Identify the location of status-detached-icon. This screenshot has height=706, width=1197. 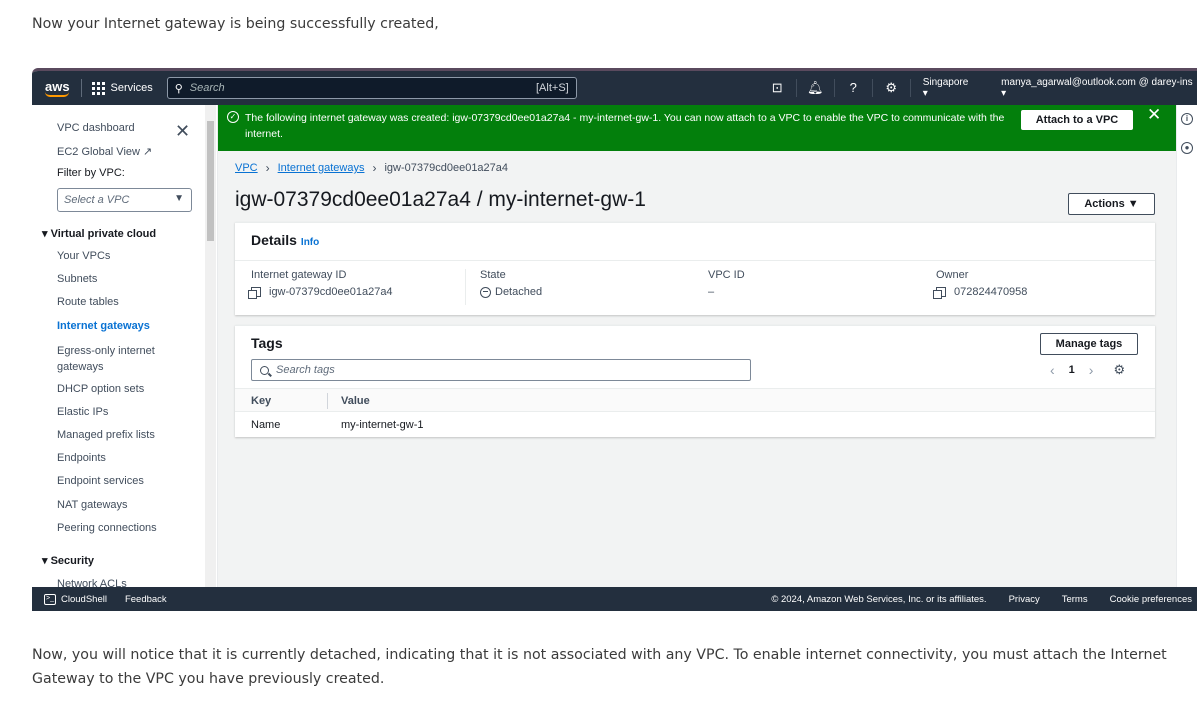
(485, 292).